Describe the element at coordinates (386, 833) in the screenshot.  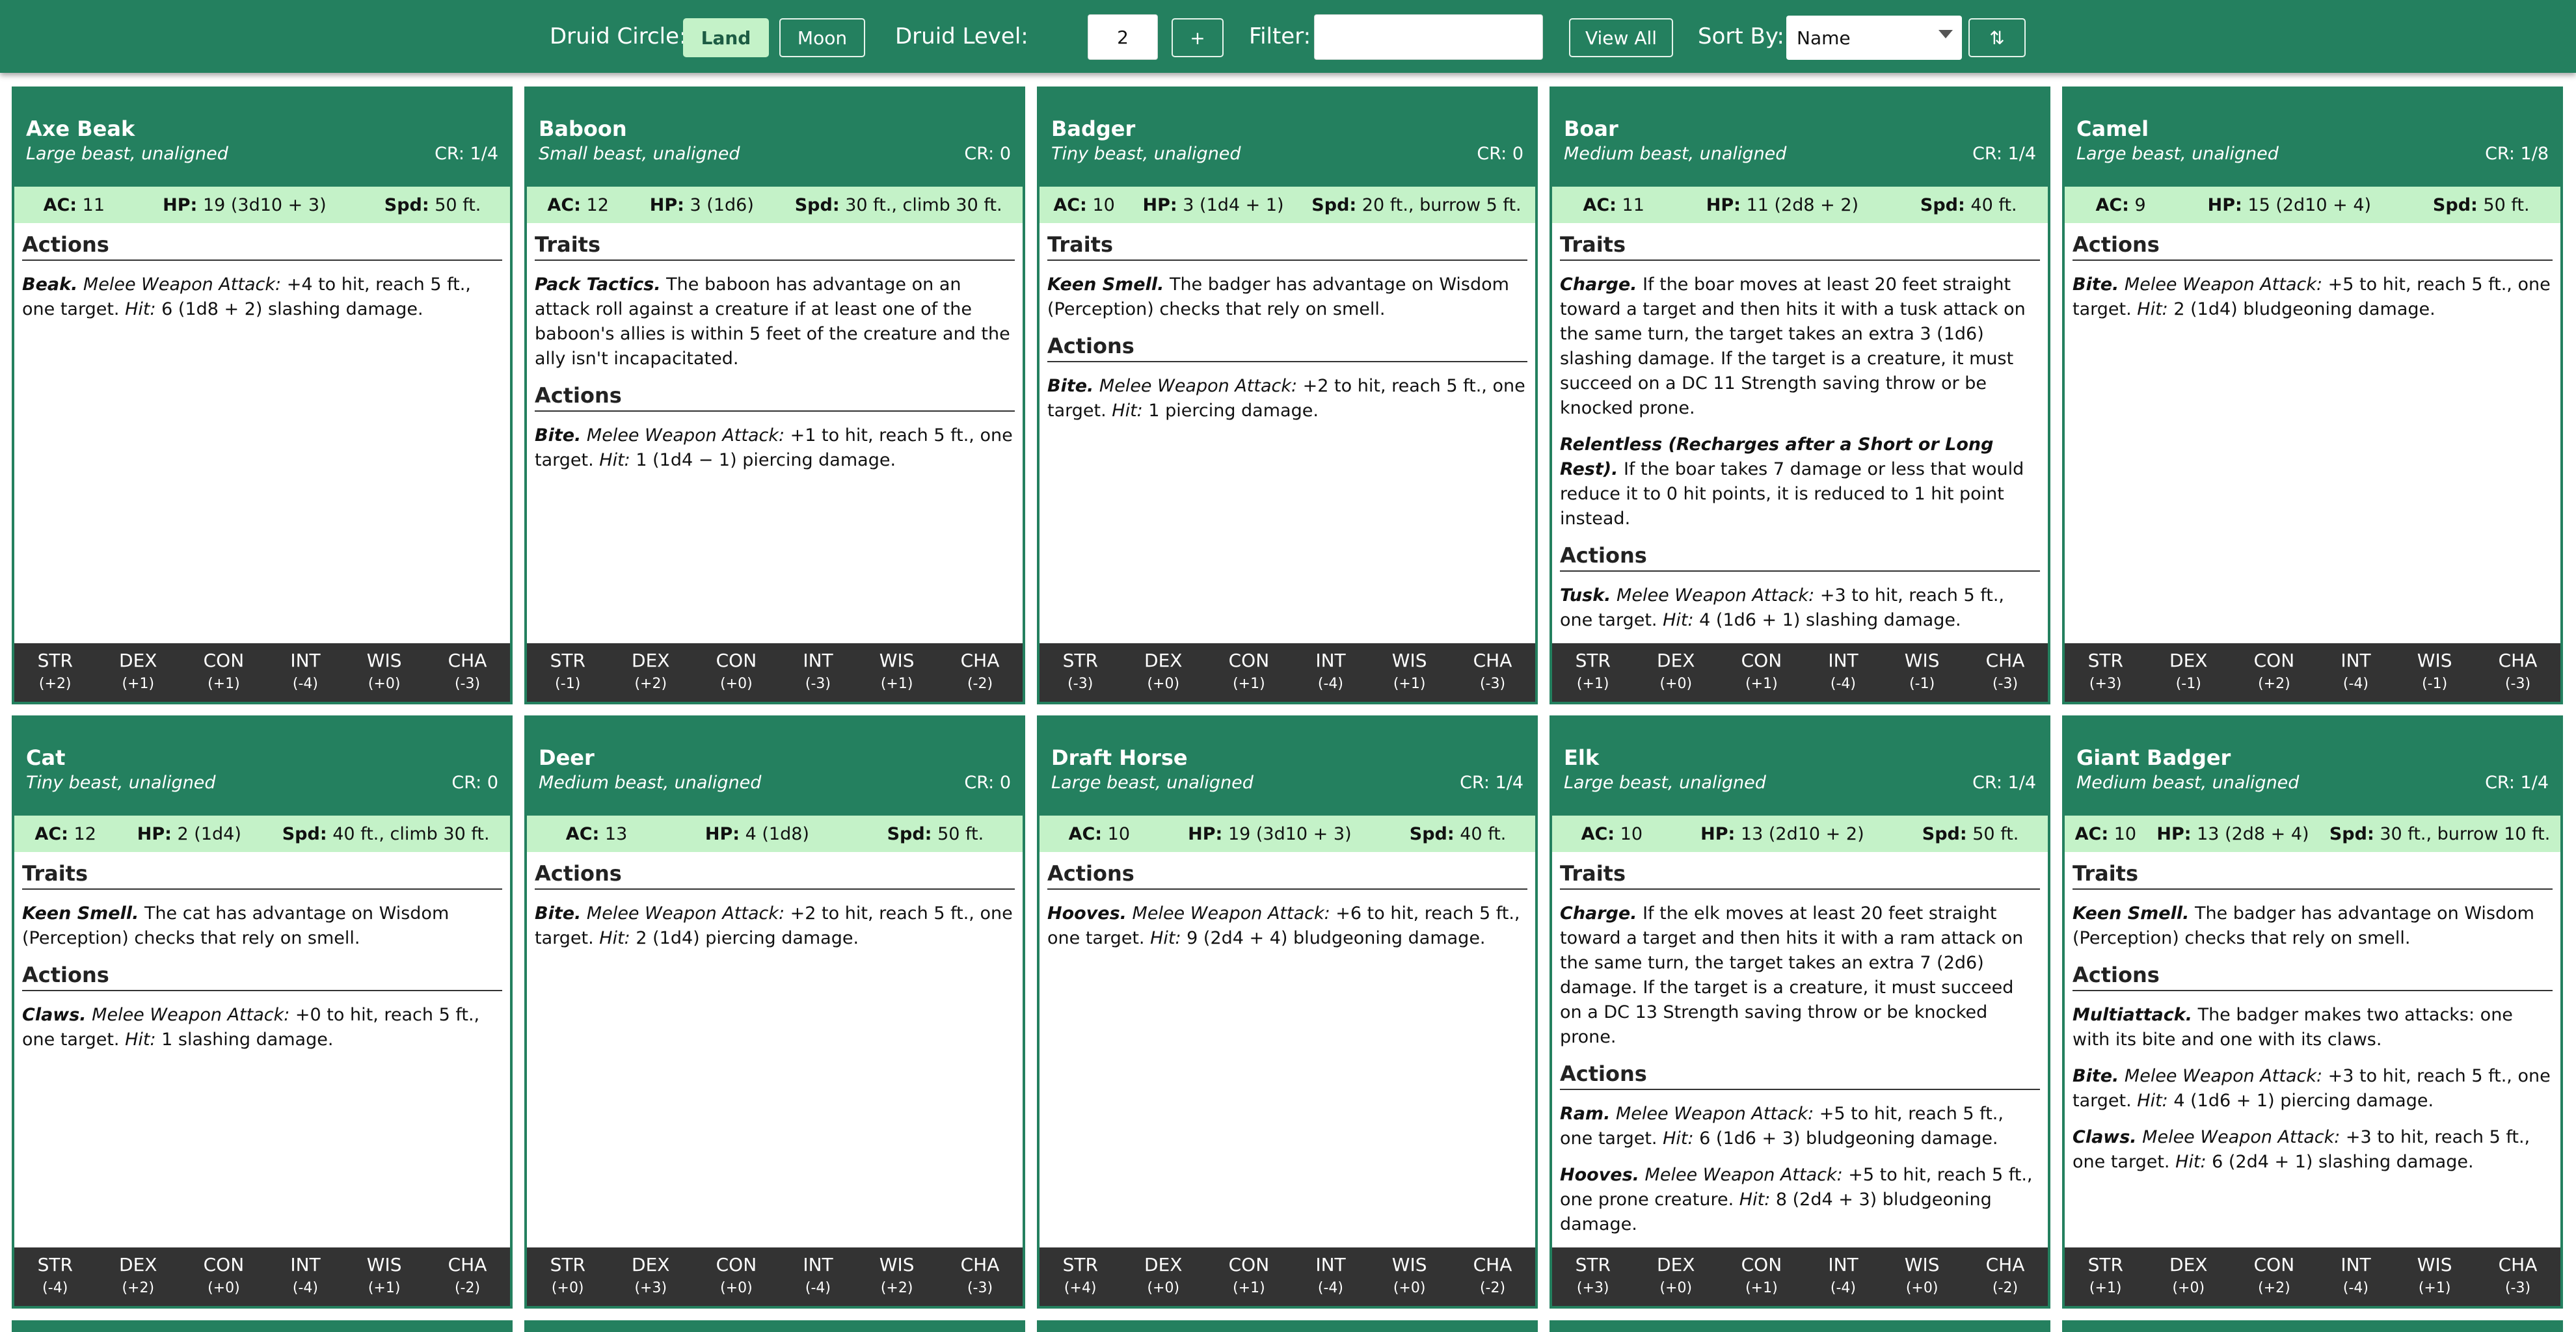
I see `speed: Spd: 40 ft., climb 30 ft.` at that location.